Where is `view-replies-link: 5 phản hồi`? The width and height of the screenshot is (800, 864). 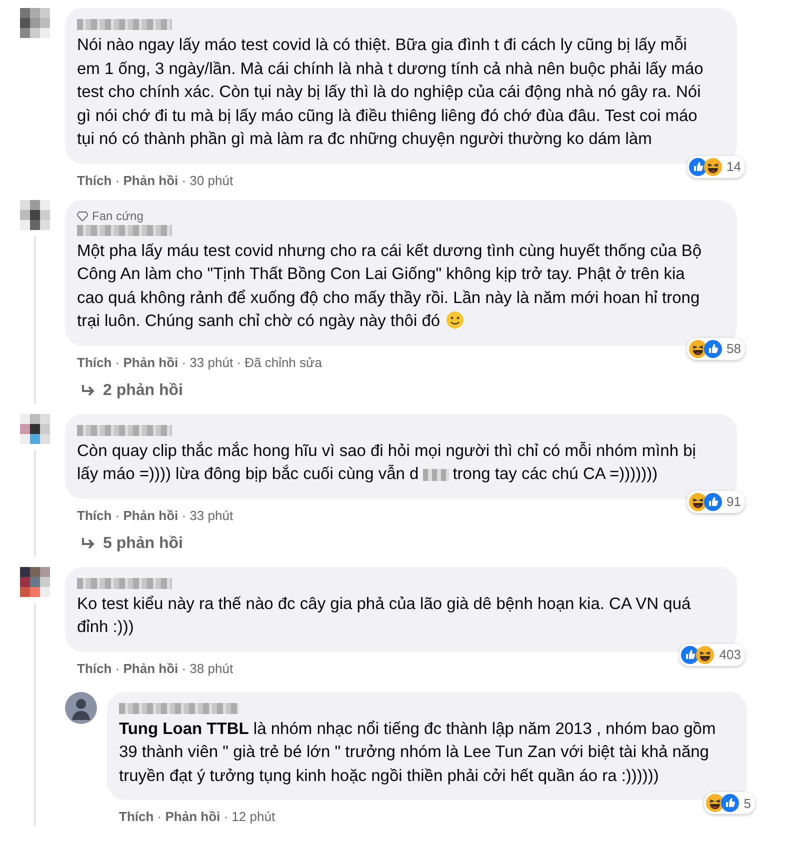 view-replies-link: 5 phản hồi is located at coordinates (432, 540).